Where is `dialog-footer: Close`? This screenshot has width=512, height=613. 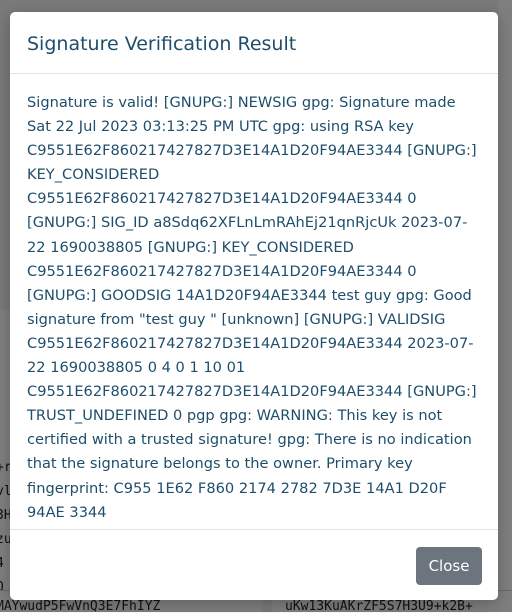 dialog-footer: Close is located at coordinates (254, 565).